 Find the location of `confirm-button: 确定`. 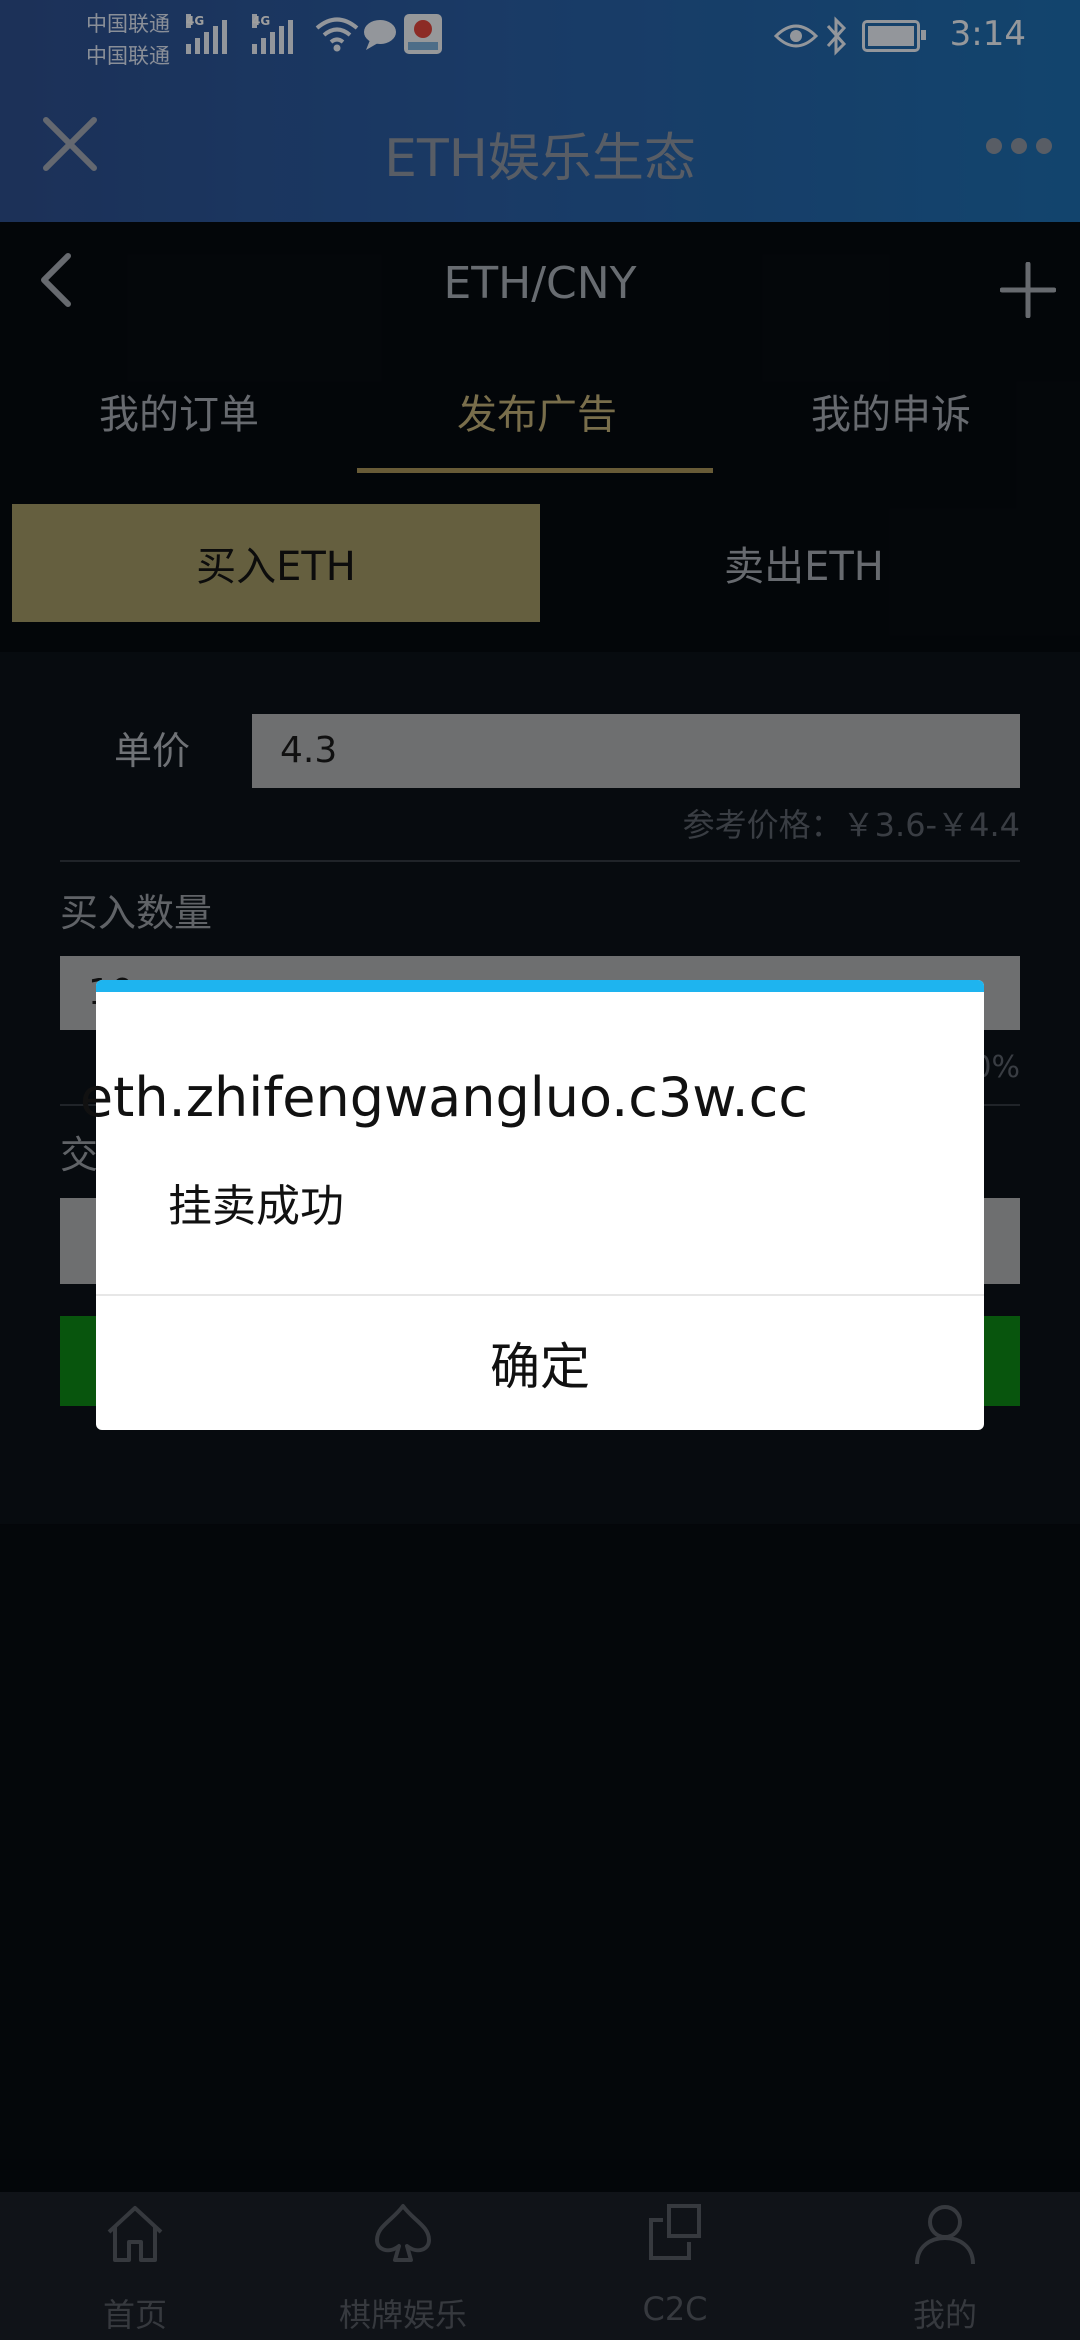

confirm-button: 确定 is located at coordinates (540, 1363).